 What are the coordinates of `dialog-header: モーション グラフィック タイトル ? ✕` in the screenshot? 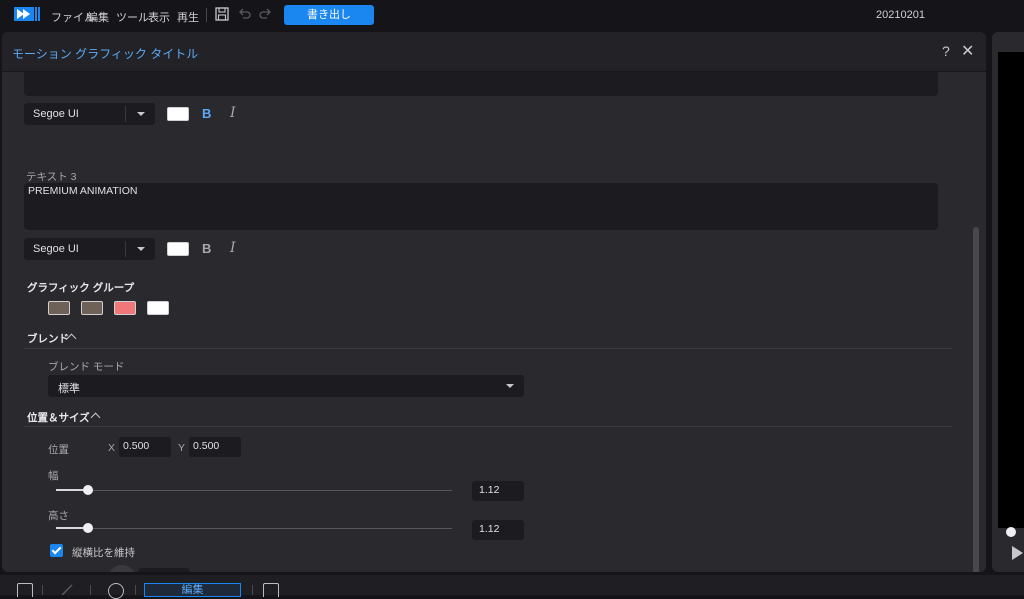 It's located at (494, 52).